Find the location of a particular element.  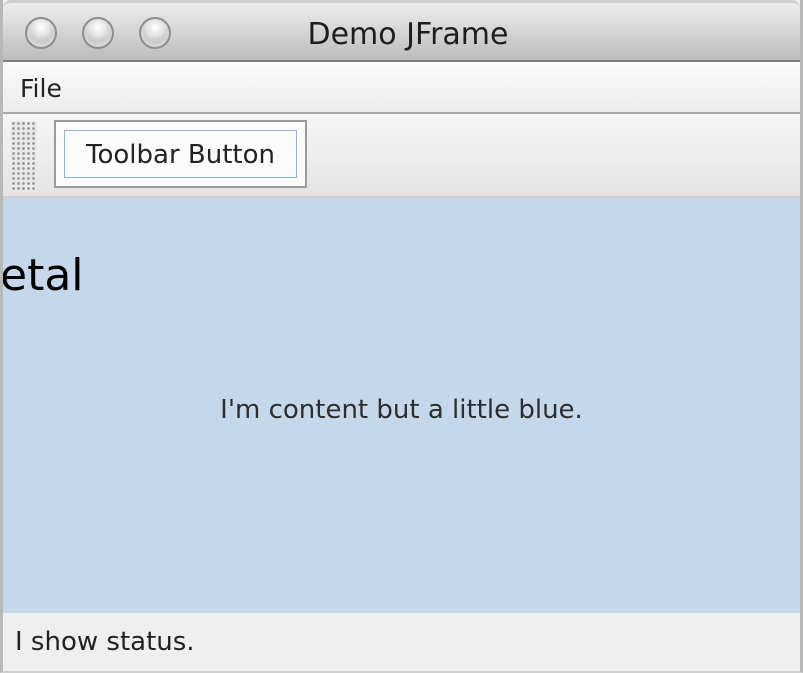

content-message: I'm content but a little blue. is located at coordinates (401, 410).